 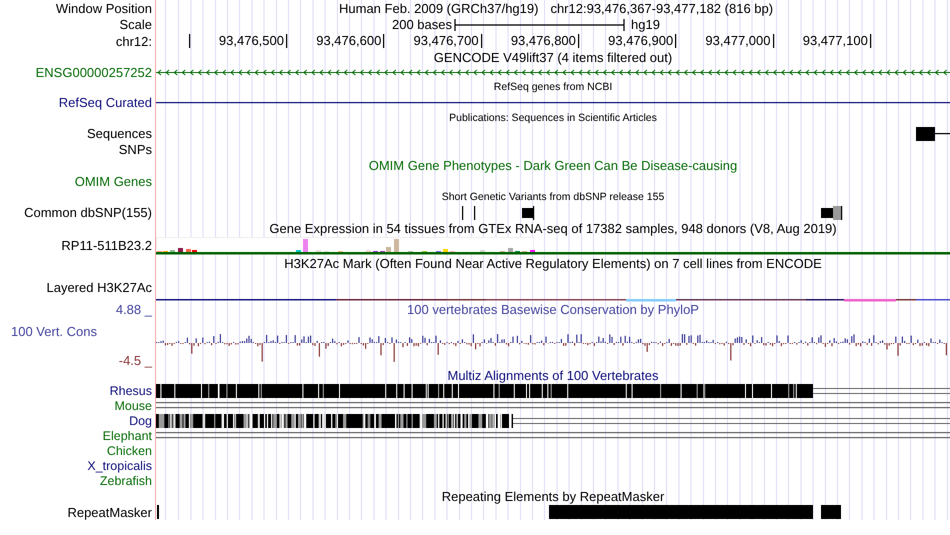 What do you see at coordinates (99, 288) in the screenshot?
I see `track-label: Layered H3K27Ac` at bounding box center [99, 288].